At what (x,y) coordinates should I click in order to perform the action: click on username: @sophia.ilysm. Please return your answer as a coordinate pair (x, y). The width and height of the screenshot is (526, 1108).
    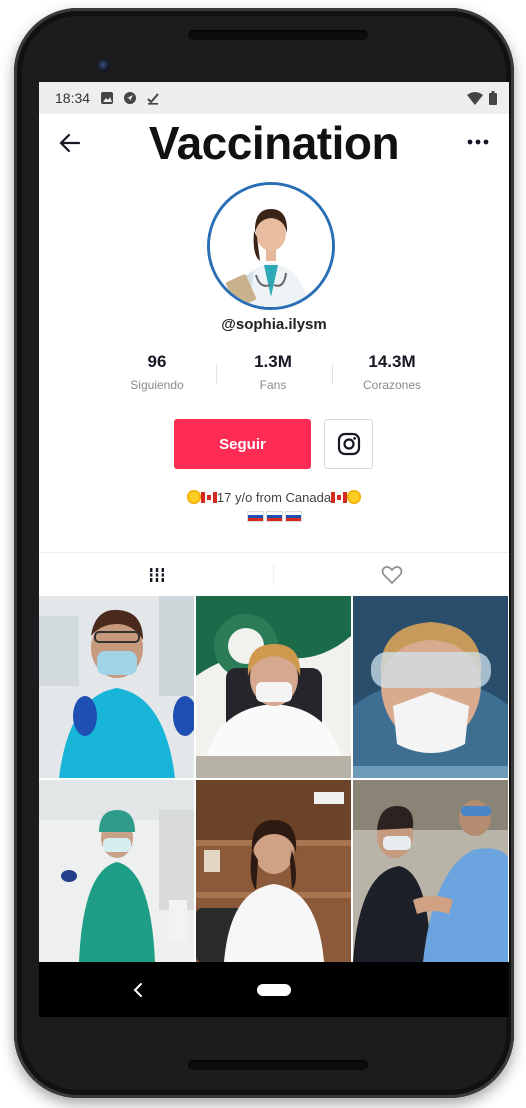
    Looking at the image, I should click on (274, 324).